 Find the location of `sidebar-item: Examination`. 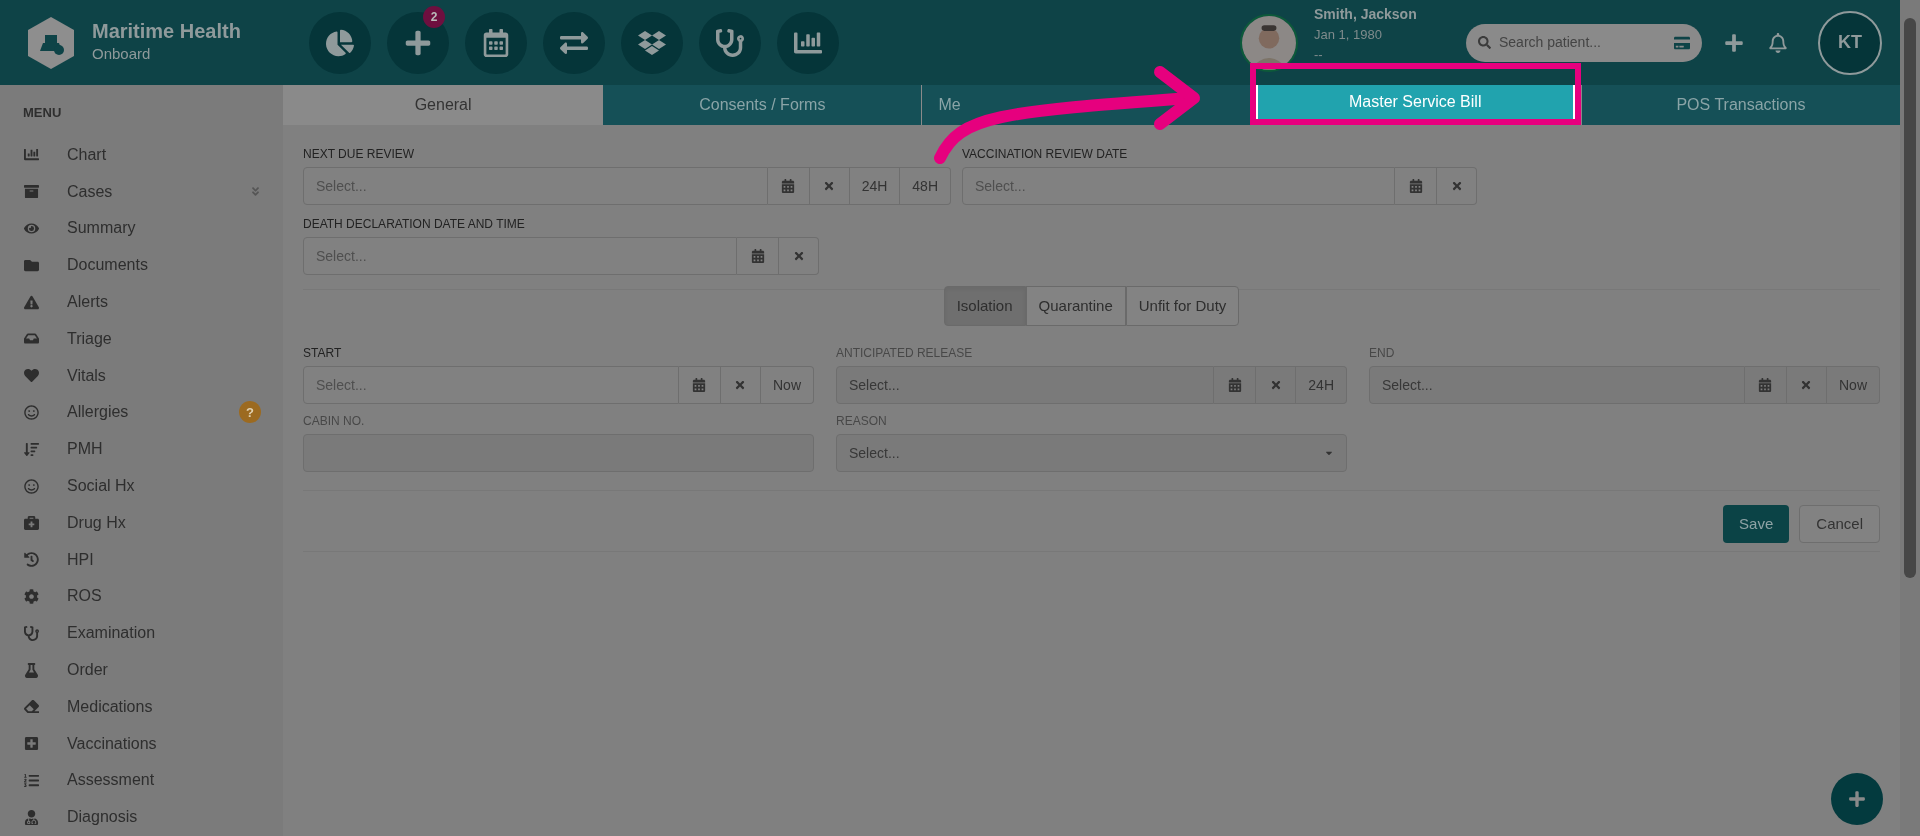

sidebar-item: Examination is located at coordinates (141, 633).